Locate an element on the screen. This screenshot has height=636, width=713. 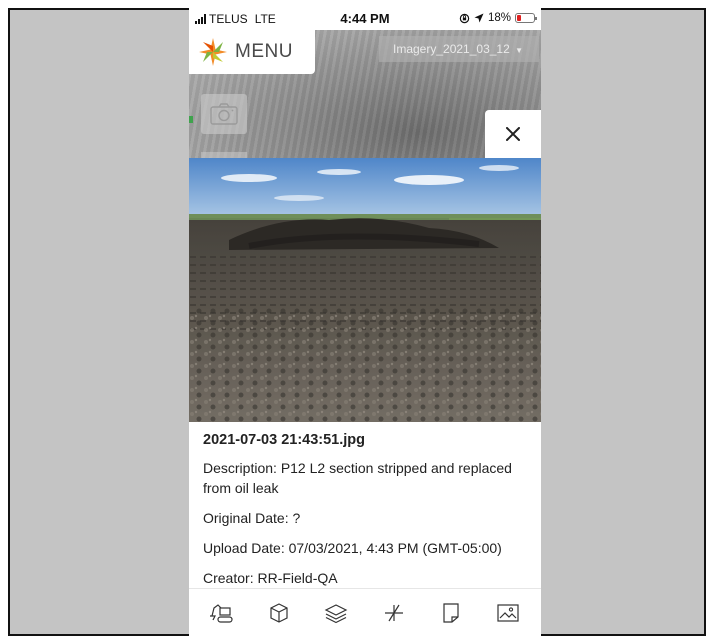
description-key: Description is located at coordinates (242, 468).